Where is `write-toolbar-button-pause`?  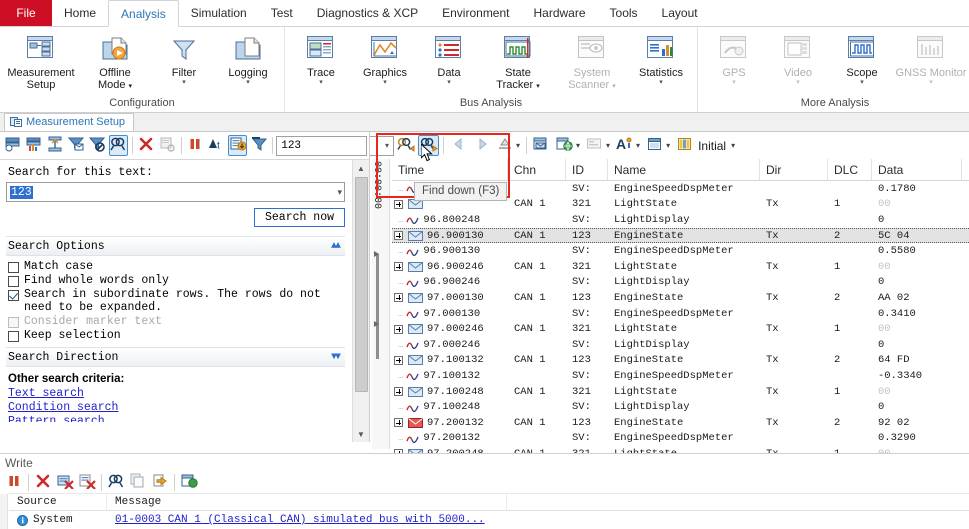
write-toolbar-button-pause is located at coordinates (14, 482).